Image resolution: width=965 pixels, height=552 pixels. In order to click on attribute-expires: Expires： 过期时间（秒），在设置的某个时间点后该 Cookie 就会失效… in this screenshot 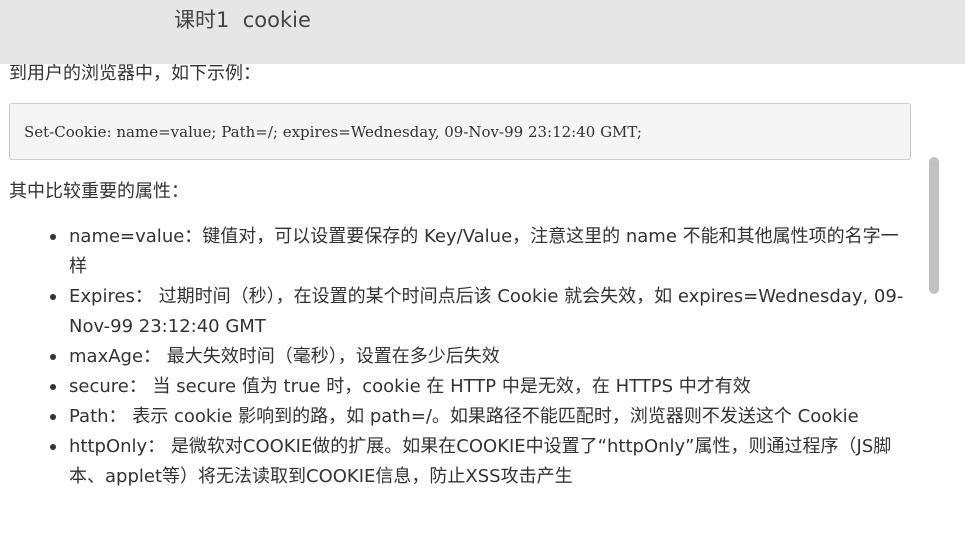, I will do `click(486, 311)`.